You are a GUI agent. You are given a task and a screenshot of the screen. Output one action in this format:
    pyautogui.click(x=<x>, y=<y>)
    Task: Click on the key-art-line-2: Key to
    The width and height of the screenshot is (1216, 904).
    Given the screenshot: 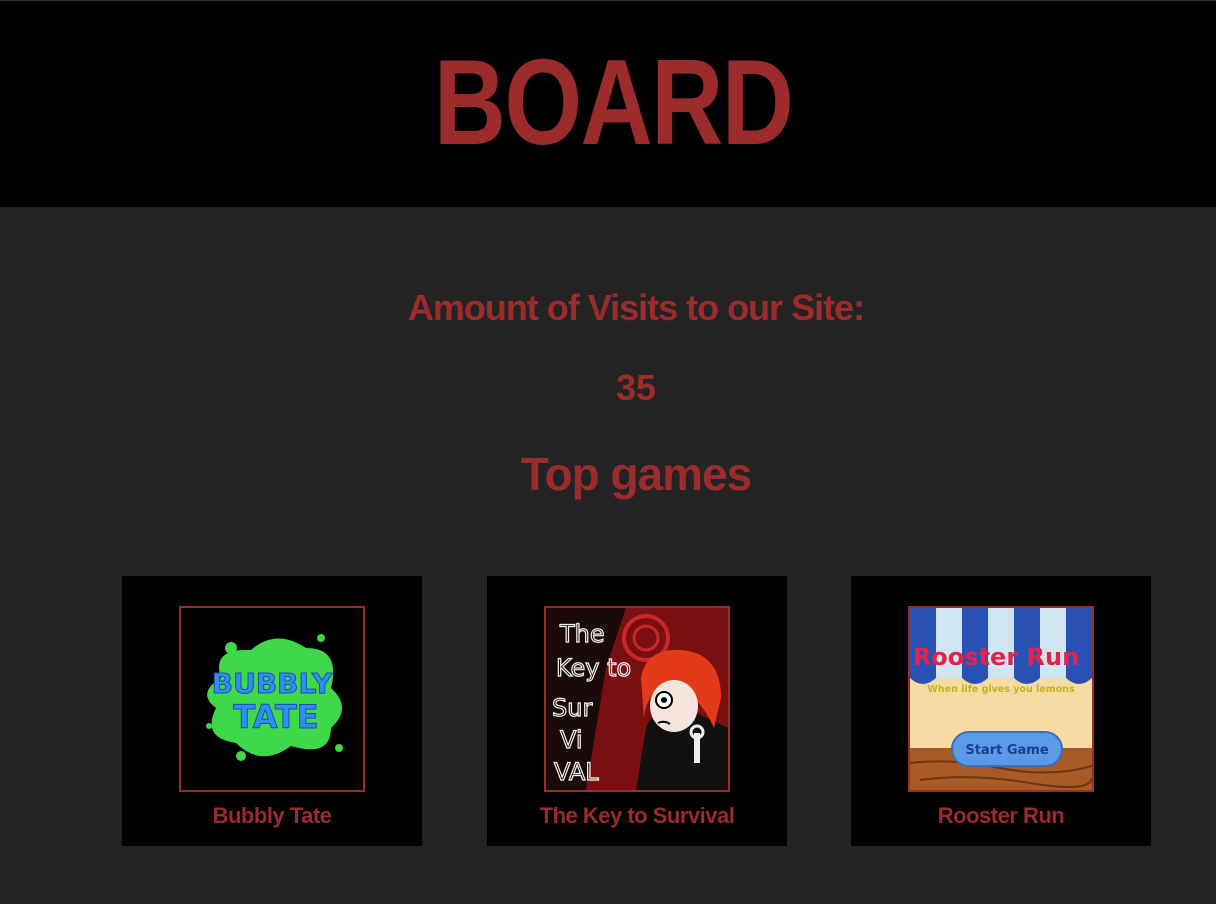 What is the action you would take?
    pyautogui.click(x=593, y=668)
    